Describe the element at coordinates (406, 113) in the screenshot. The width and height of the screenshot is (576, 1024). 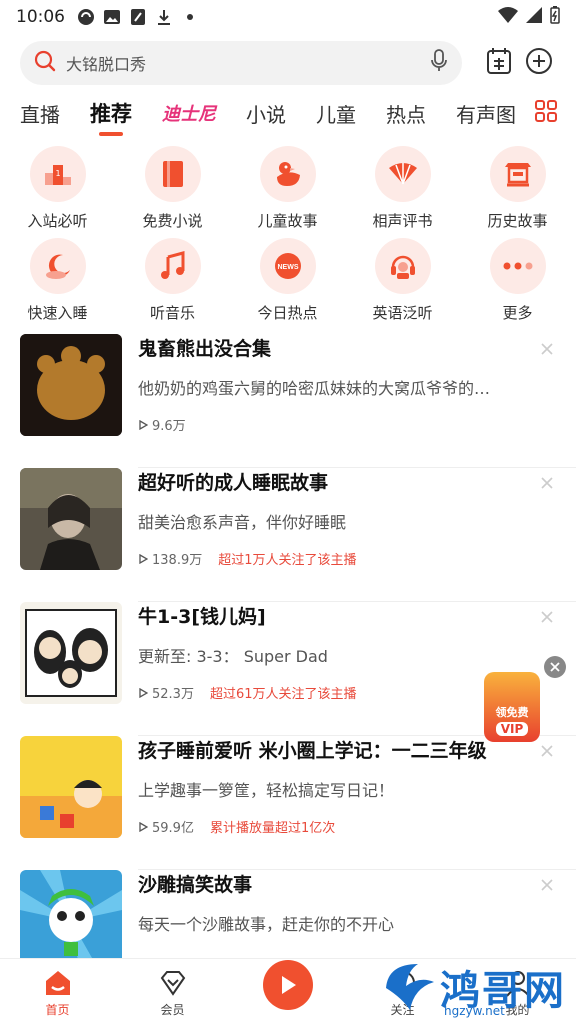
I see `tab-hot: 热点` at that location.